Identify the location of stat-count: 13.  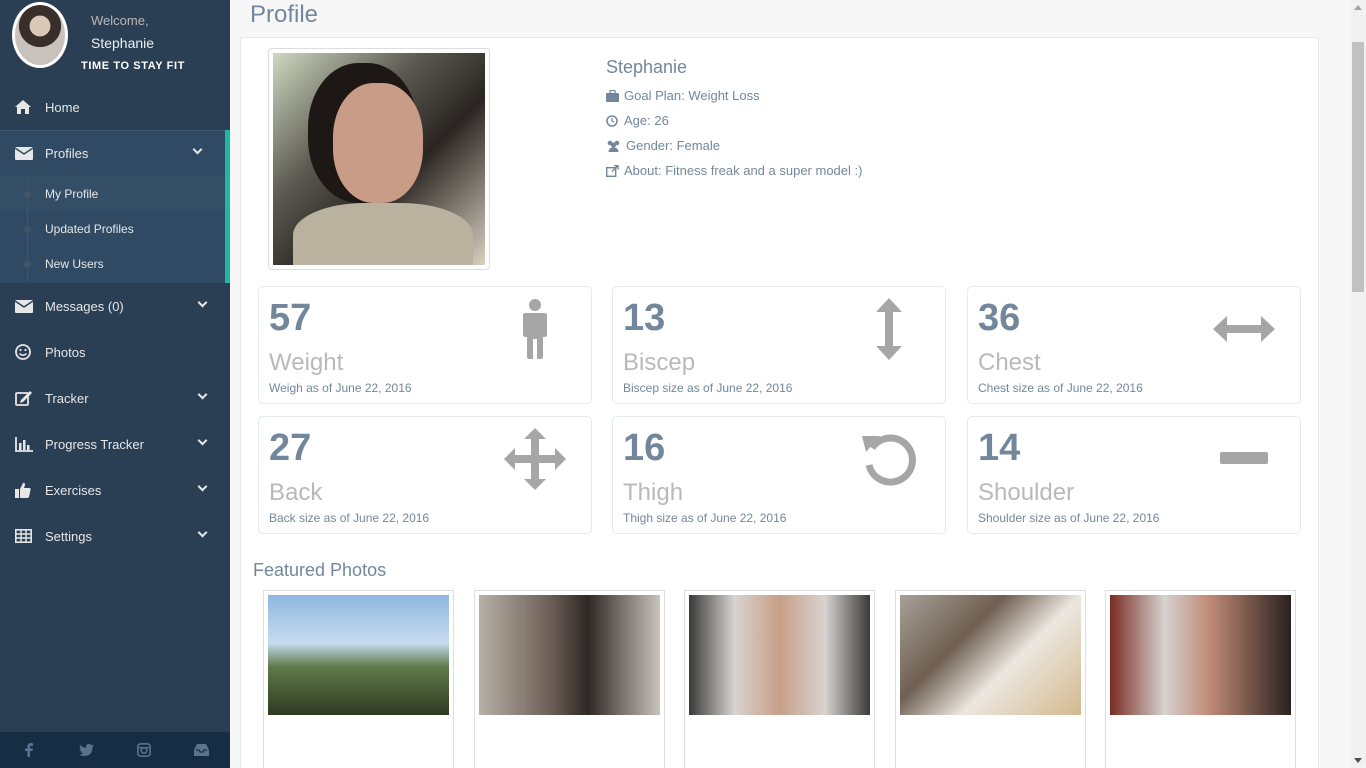
(644, 318).